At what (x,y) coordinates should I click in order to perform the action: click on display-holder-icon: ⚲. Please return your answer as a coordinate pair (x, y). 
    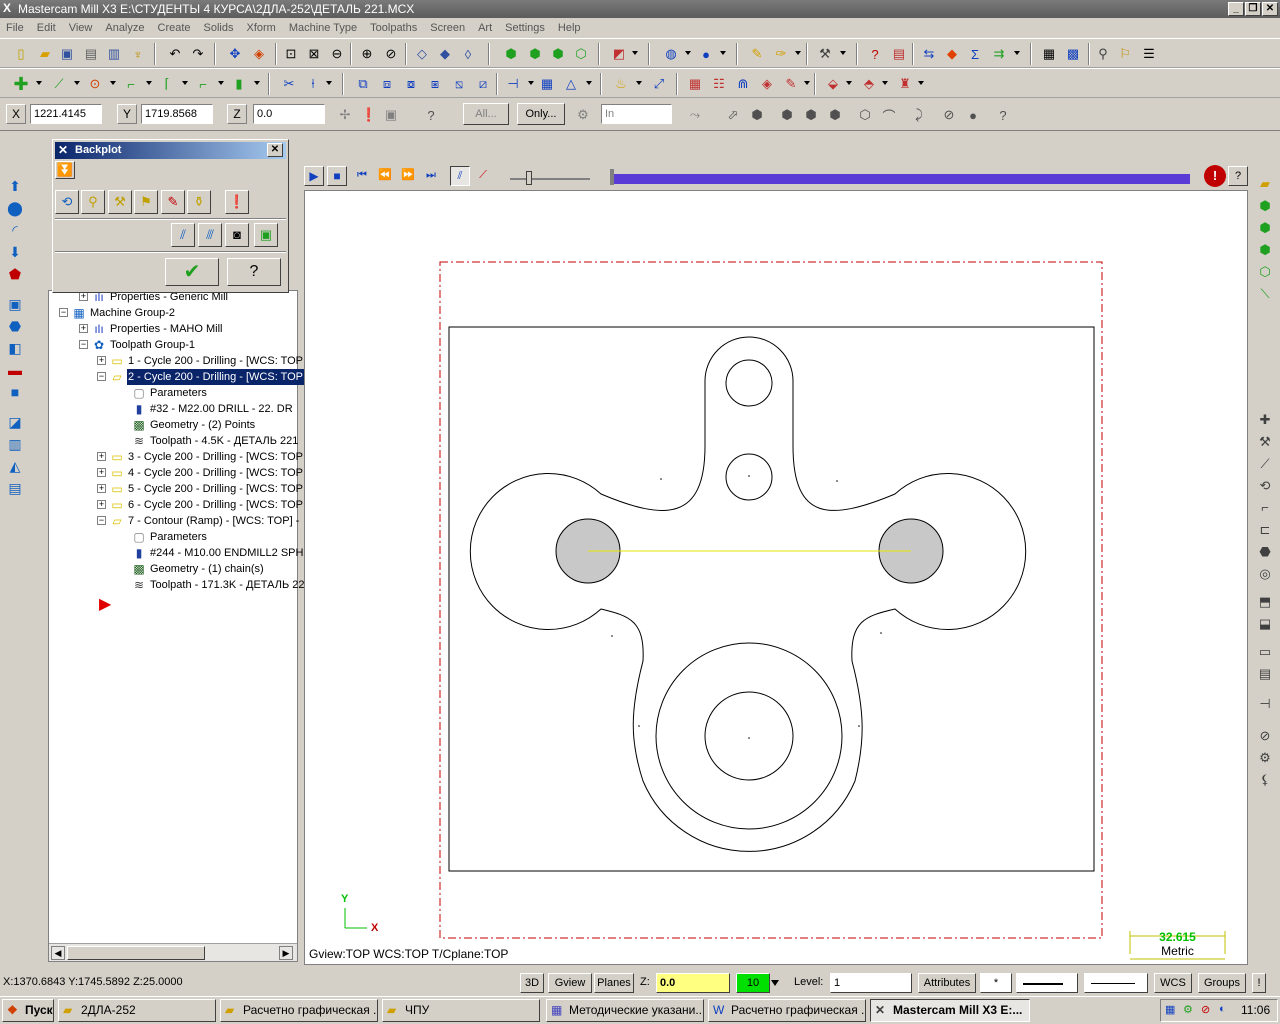
    Looking at the image, I should click on (93, 202).